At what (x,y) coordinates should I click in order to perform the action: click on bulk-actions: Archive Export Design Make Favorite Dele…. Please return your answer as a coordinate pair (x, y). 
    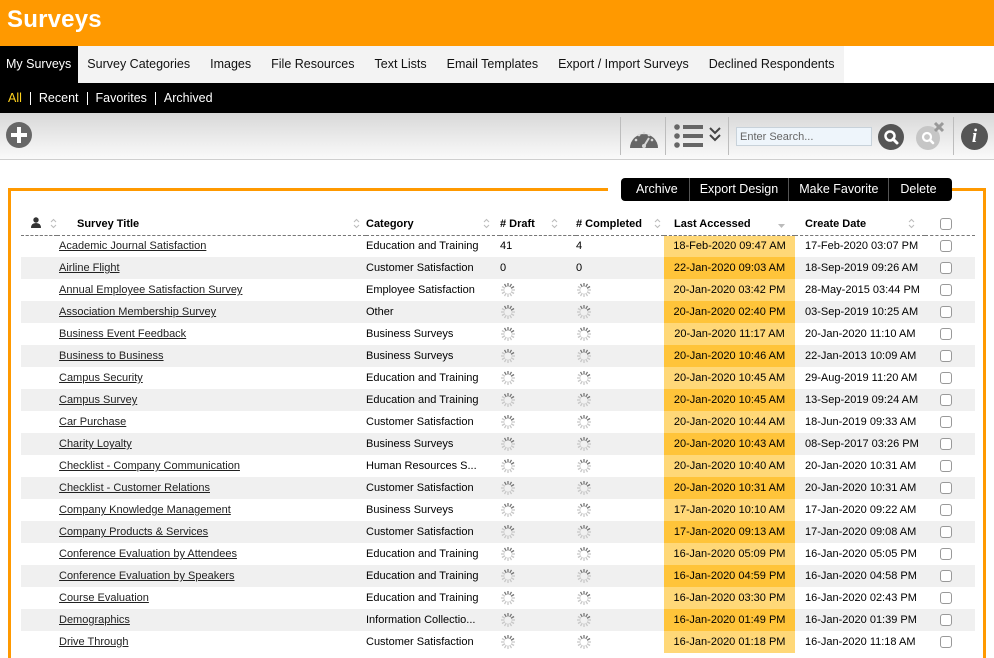
    Looking at the image, I should click on (786, 189).